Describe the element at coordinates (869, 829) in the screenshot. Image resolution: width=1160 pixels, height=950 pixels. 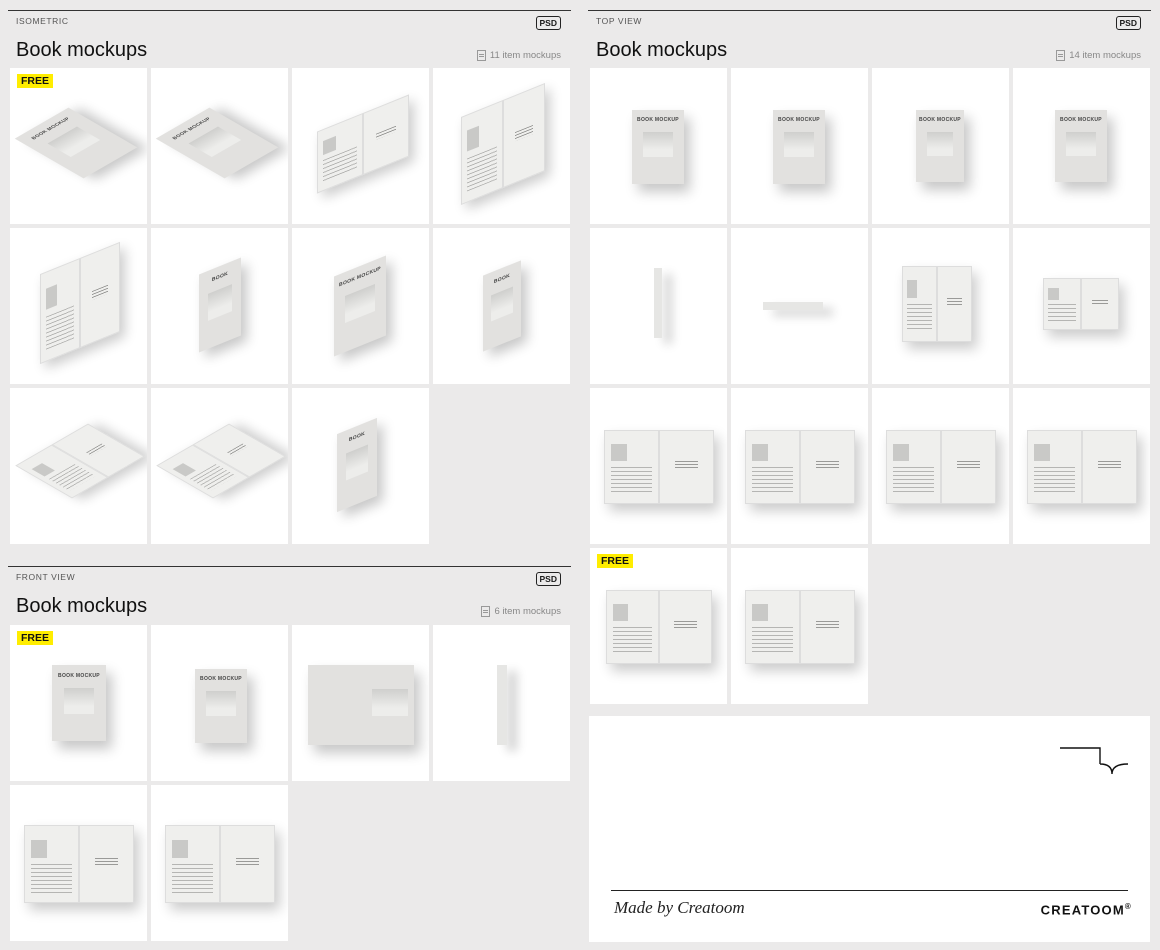
I see `credits-card: Made by Creatoom CREATOOM®` at that location.